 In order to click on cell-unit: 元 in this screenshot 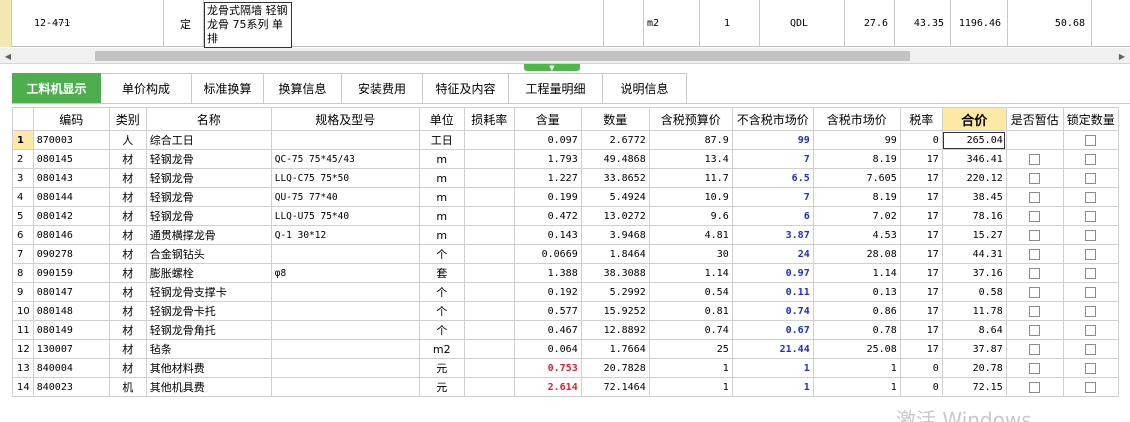, I will do `click(441, 387)`.